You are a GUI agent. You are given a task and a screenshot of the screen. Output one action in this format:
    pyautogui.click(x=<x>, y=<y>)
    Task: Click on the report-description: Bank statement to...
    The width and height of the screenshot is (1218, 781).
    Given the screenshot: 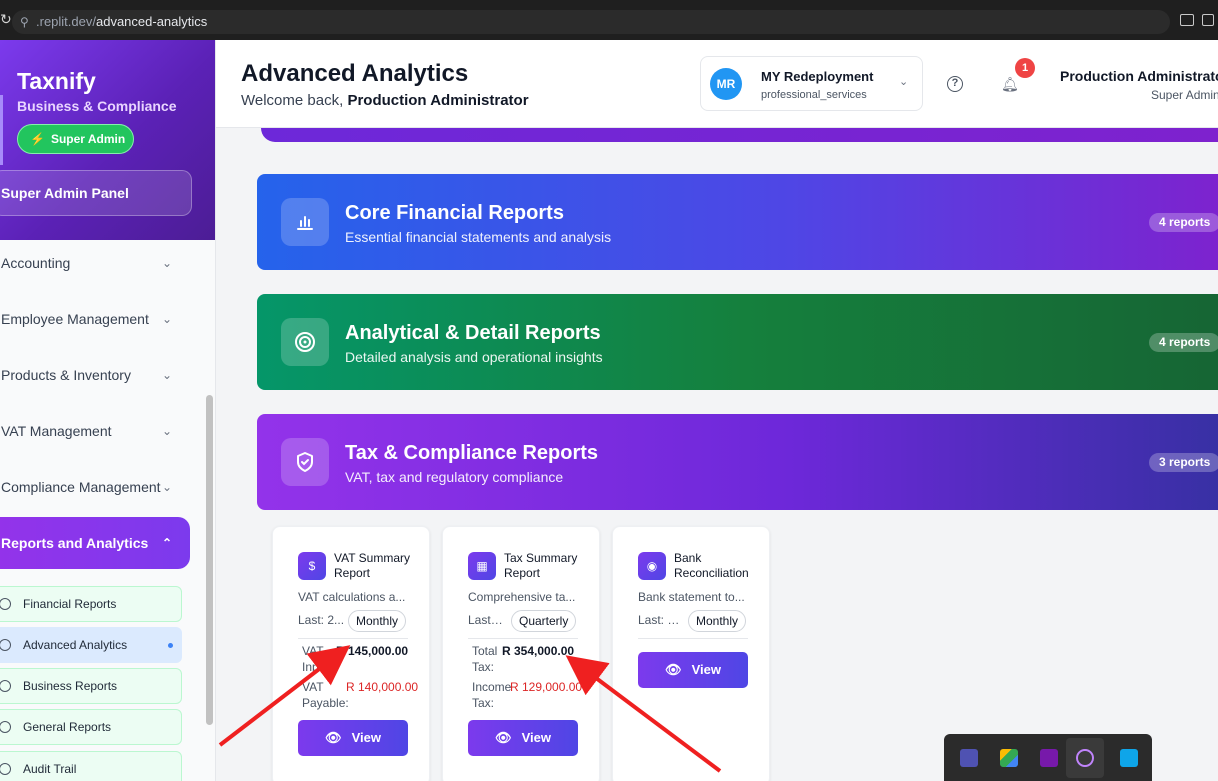 What is the action you would take?
    pyautogui.click(x=691, y=597)
    